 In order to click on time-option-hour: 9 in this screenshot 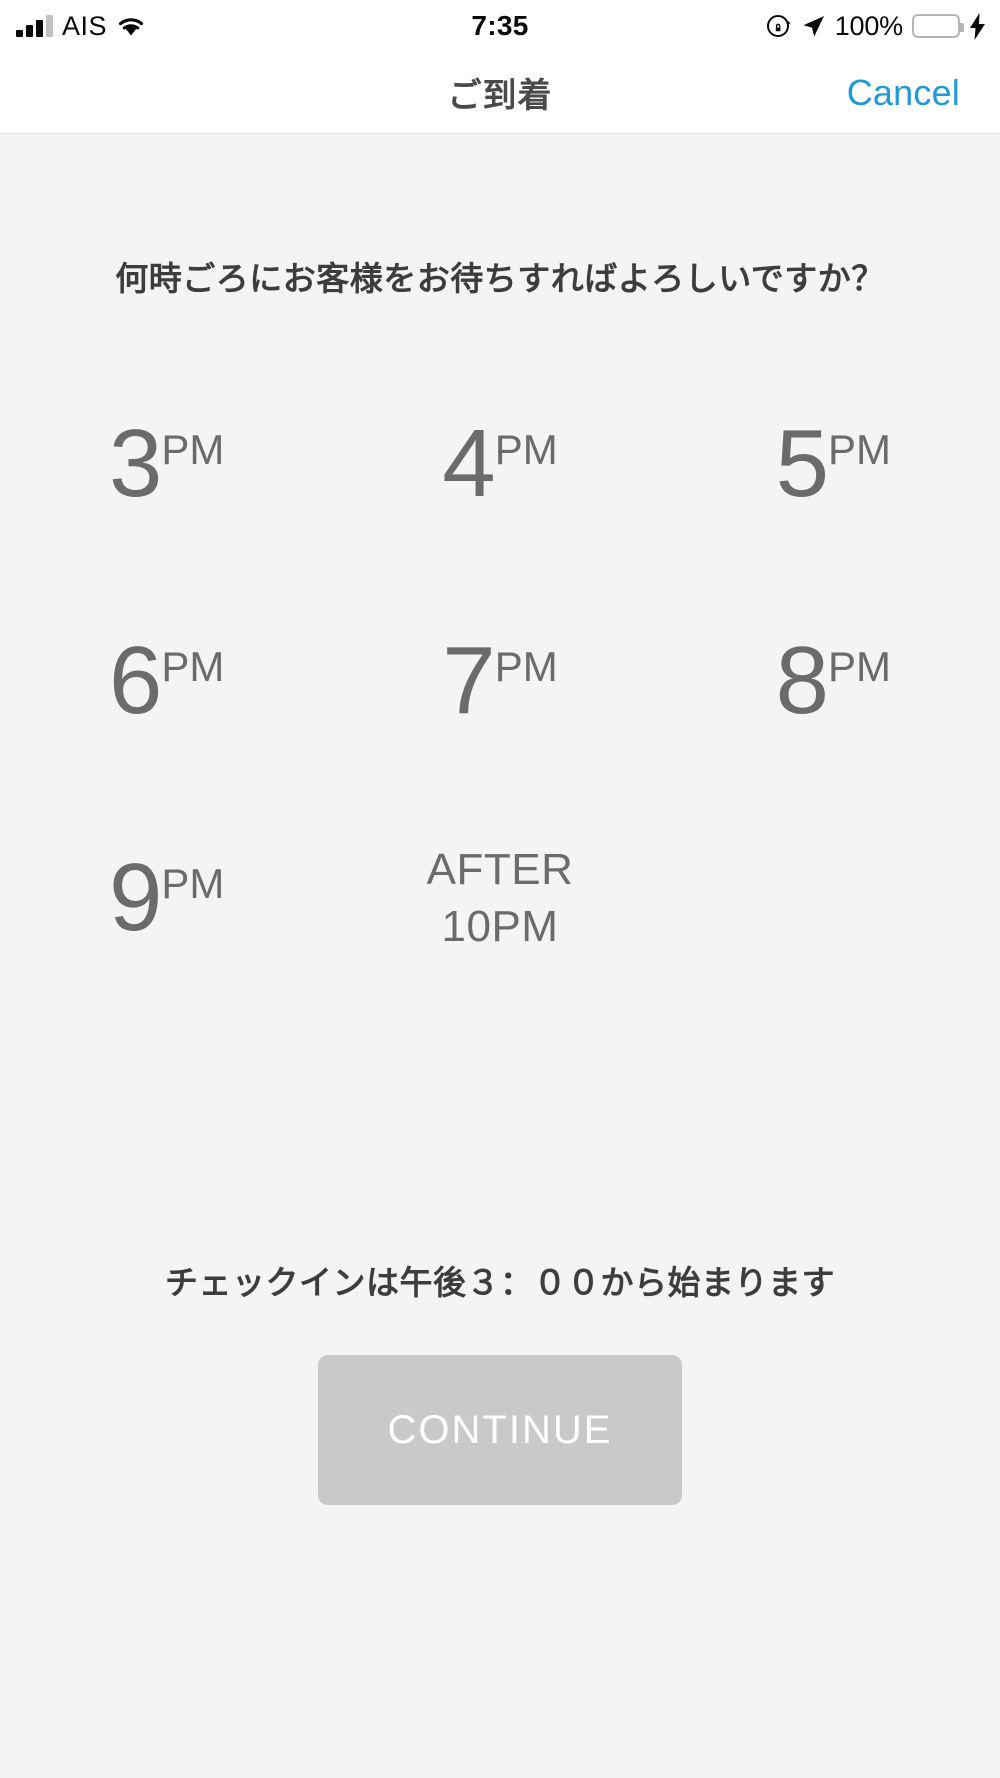, I will do `click(135, 898)`.